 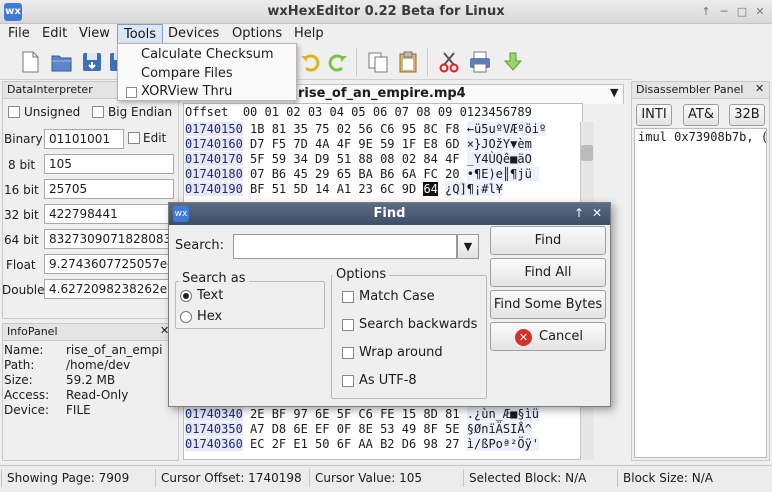 I want to click on find-all-button: Find All, so click(x=548, y=272).